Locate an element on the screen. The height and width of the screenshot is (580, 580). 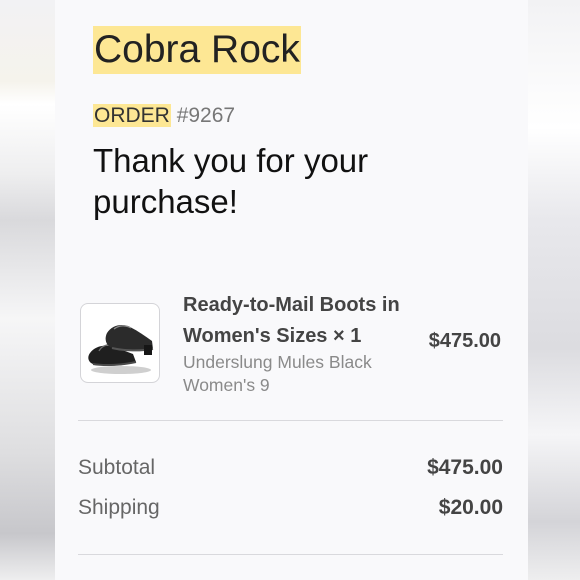
subtotal-label: Subtotal is located at coordinates (117, 467).